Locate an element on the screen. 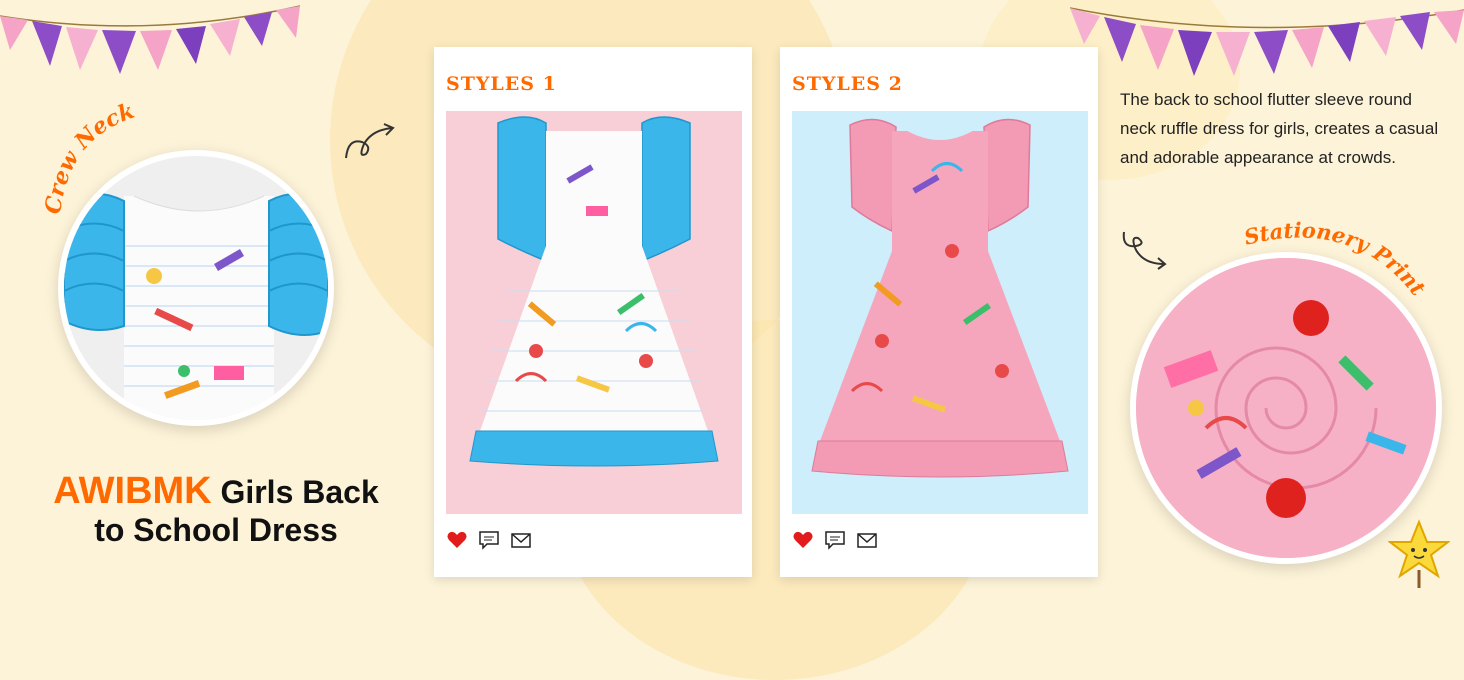 The image size is (1464, 680). product-headline: AWIBMK Girls Back to School Dress is located at coordinates (216, 510).